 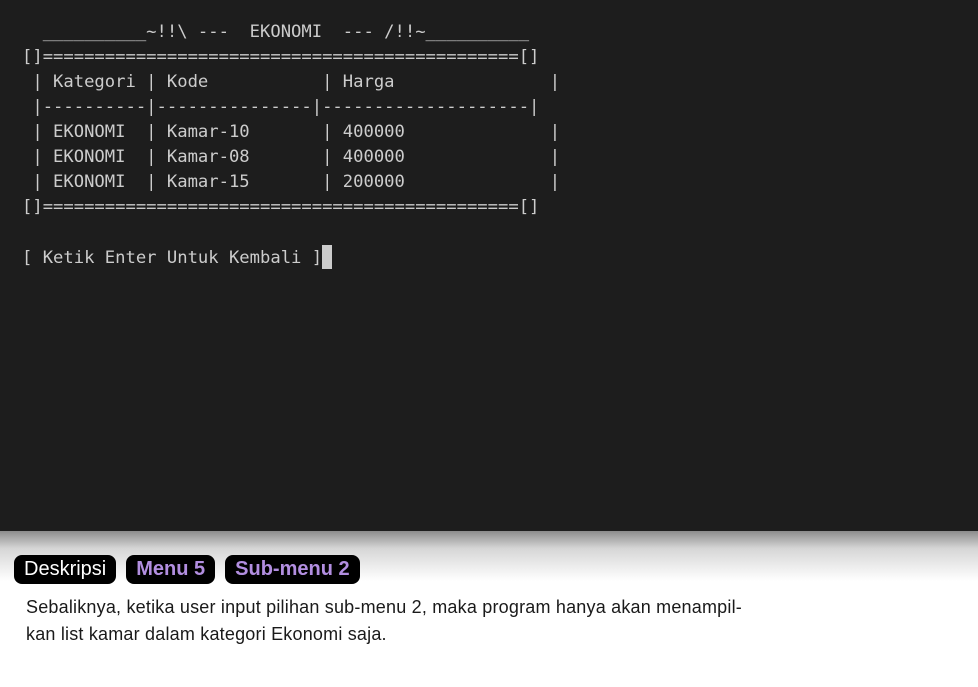 What do you see at coordinates (291, 132) in the screenshot?
I see `table-row: | EKONOMI | Kamar-10 | 400000 |` at bounding box center [291, 132].